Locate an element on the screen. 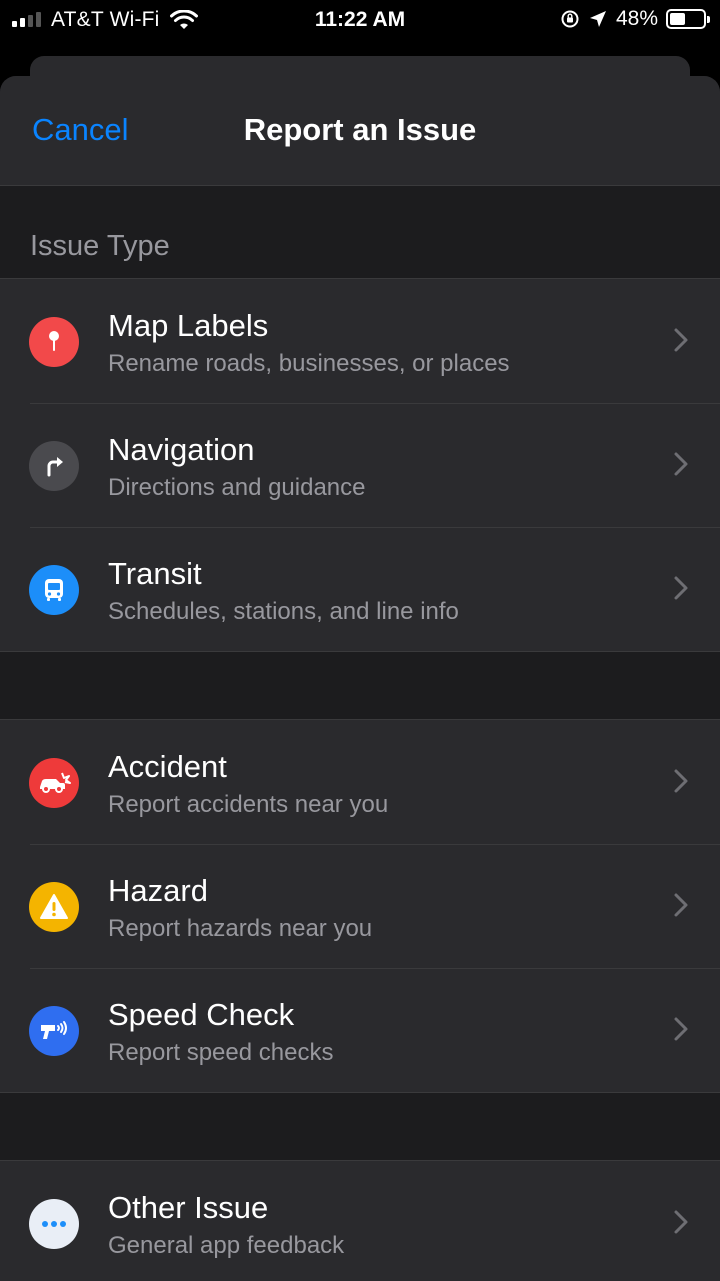  location-arrow-icon is located at coordinates (597, 19).